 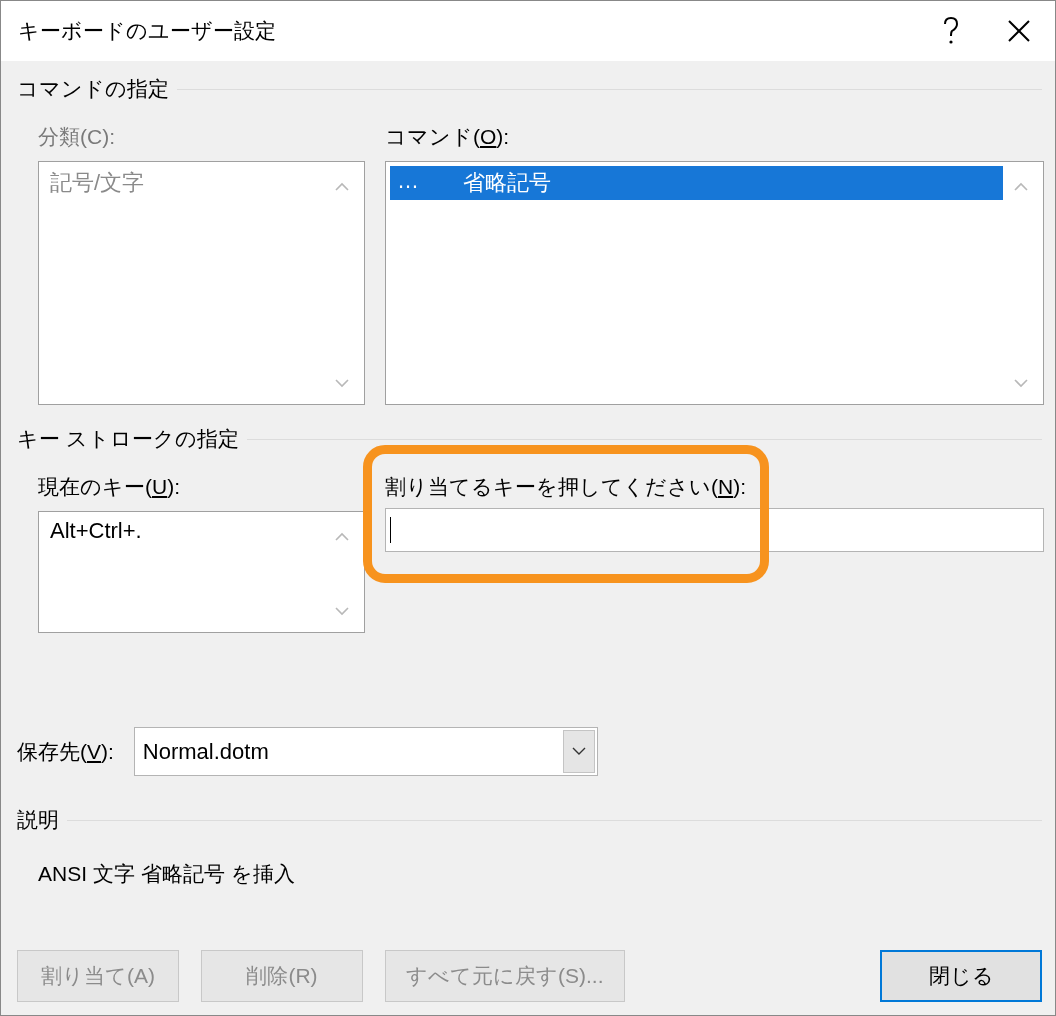 I want to click on list-item: Alt+Ctrl+., so click(x=183, y=531).